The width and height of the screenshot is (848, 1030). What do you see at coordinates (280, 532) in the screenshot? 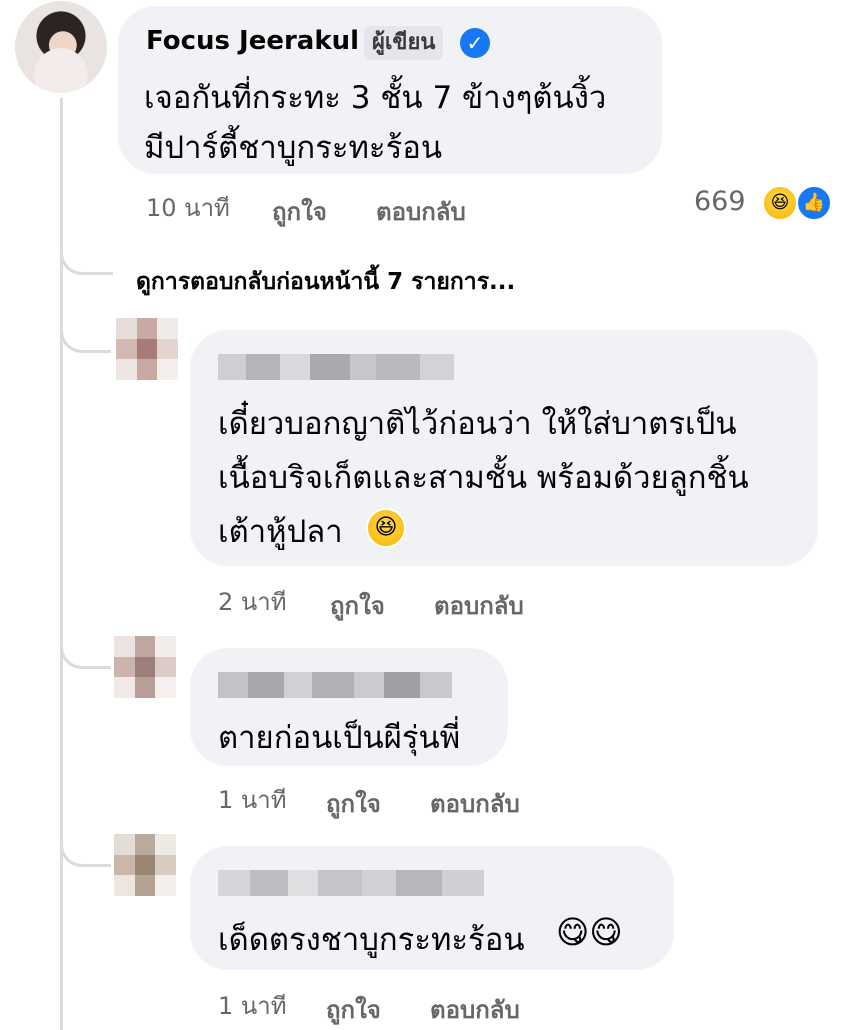
I see `reply-text-line: เต้าหู้ปลา` at bounding box center [280, 532].